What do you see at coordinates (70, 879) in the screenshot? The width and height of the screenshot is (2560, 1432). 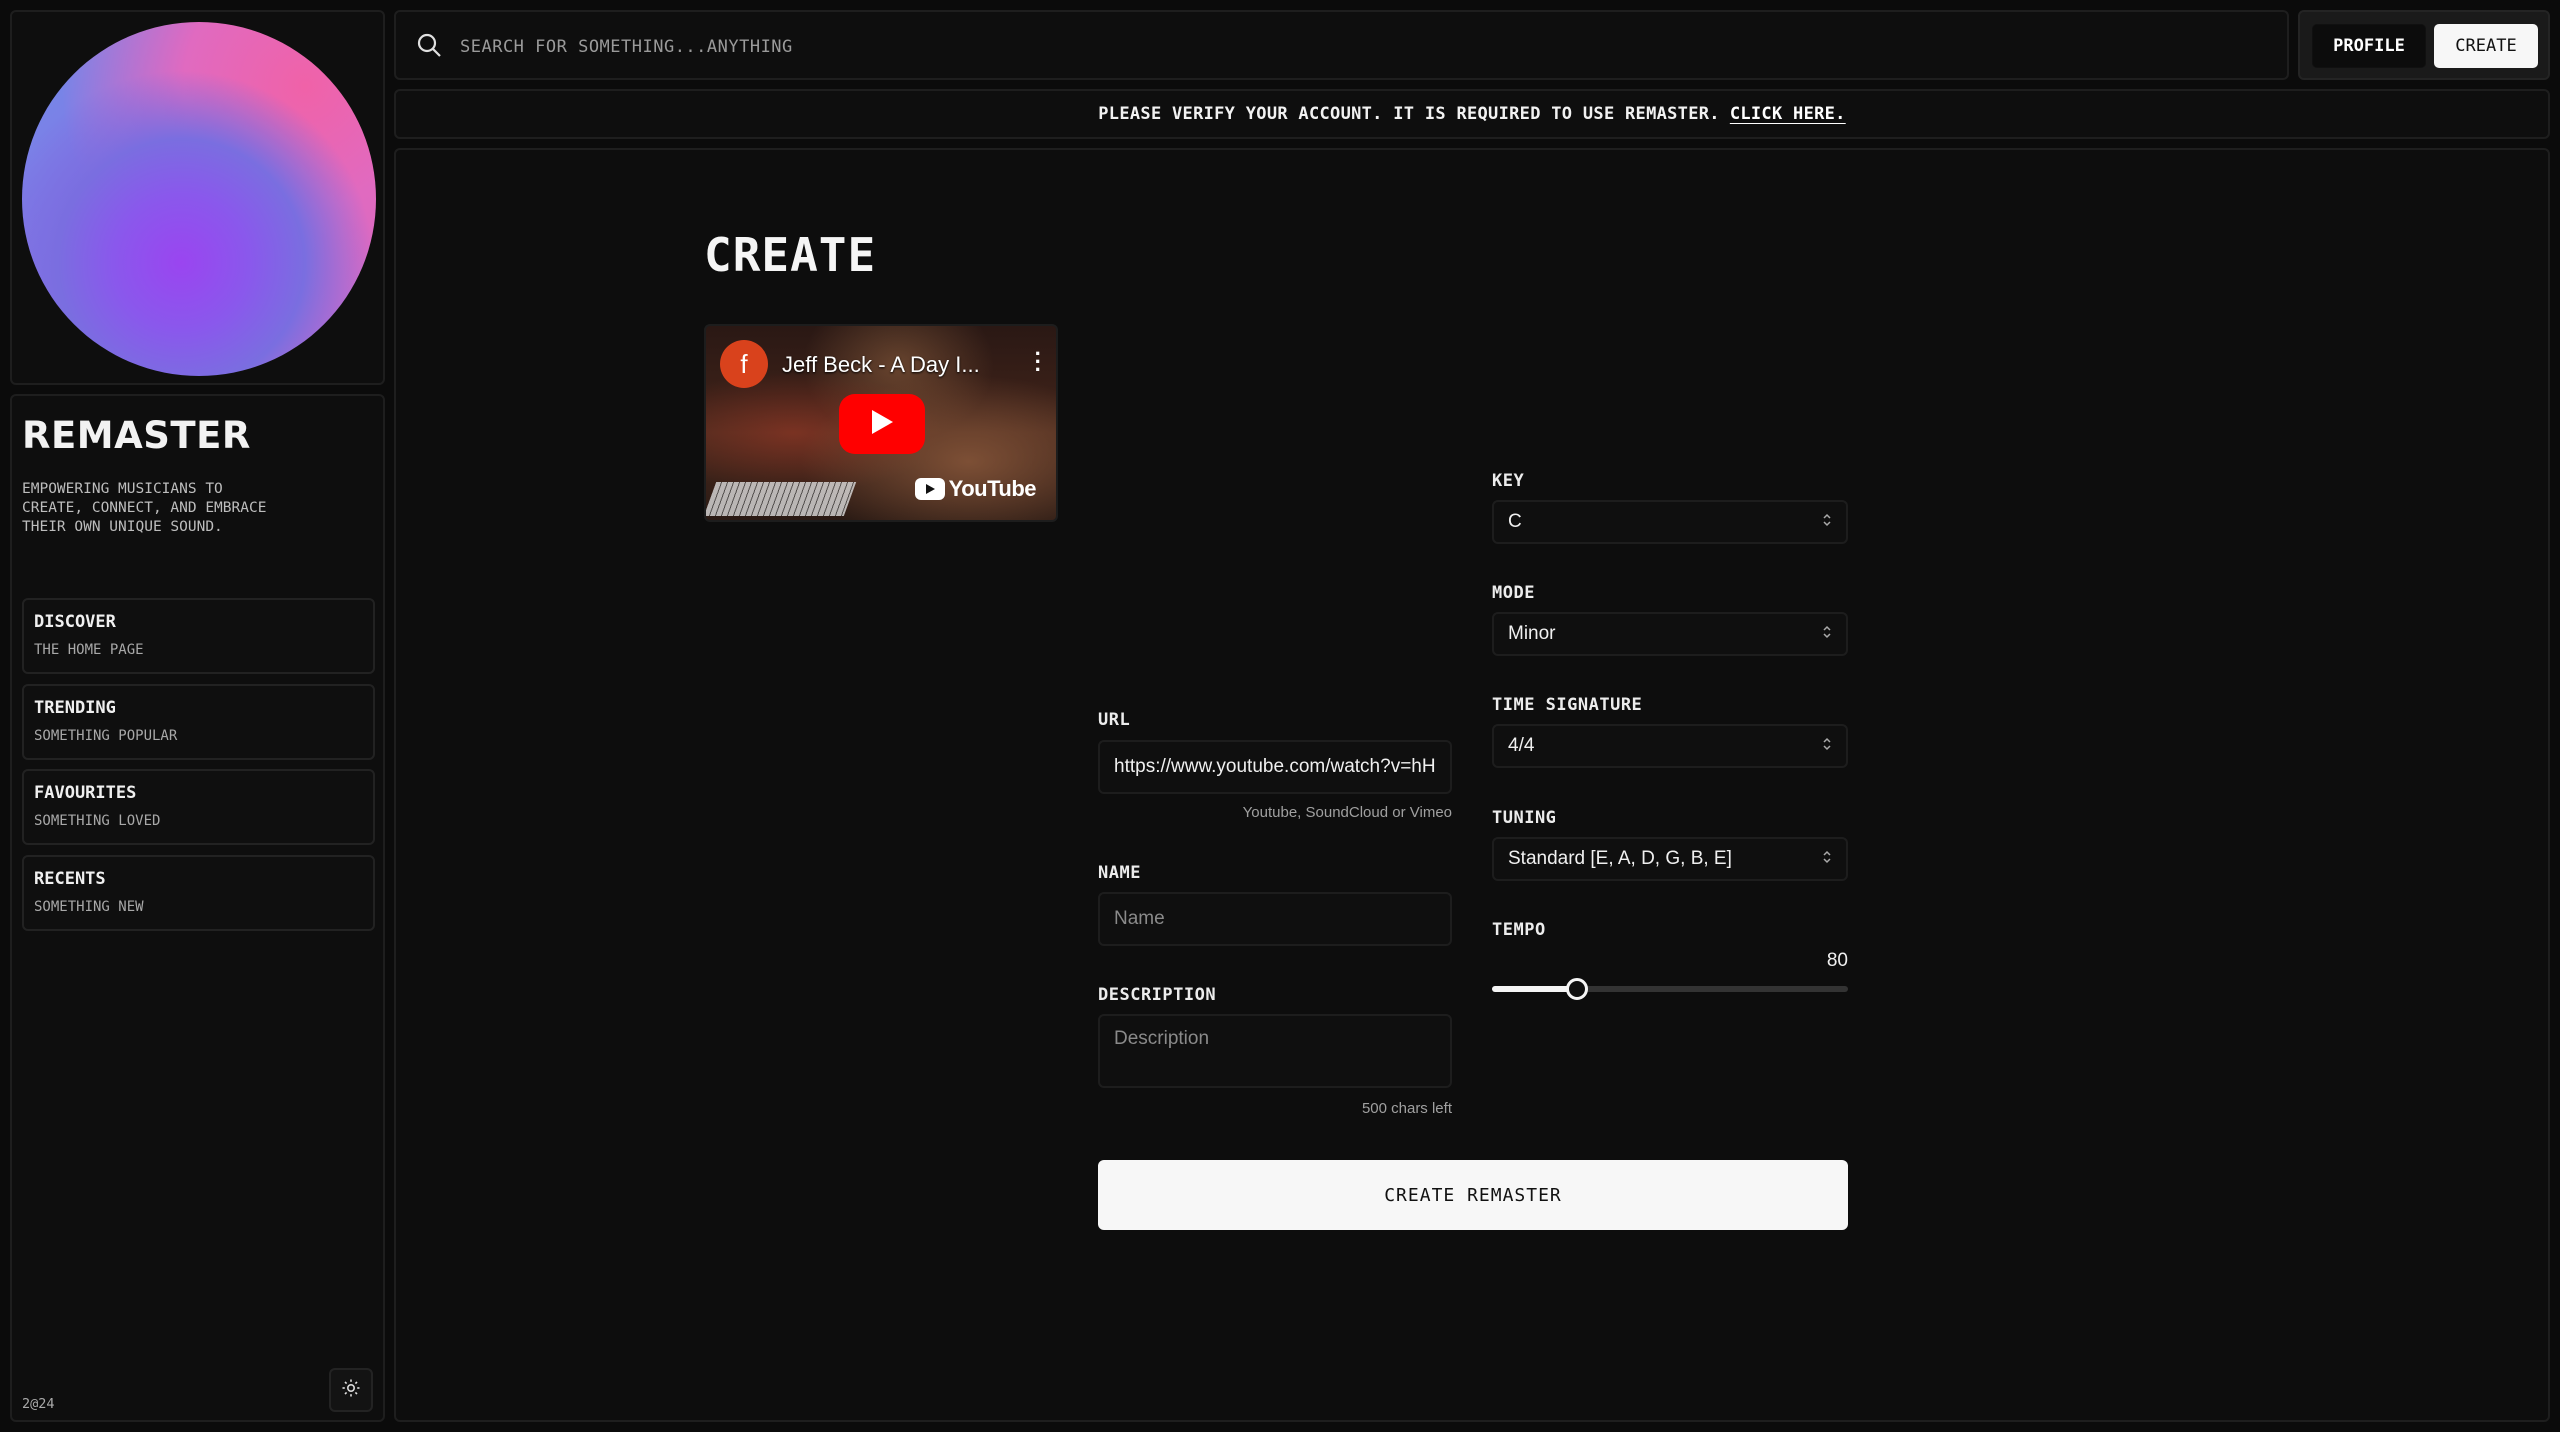 I see `nav-title: RECENTS` at bounding box center [70, 879].